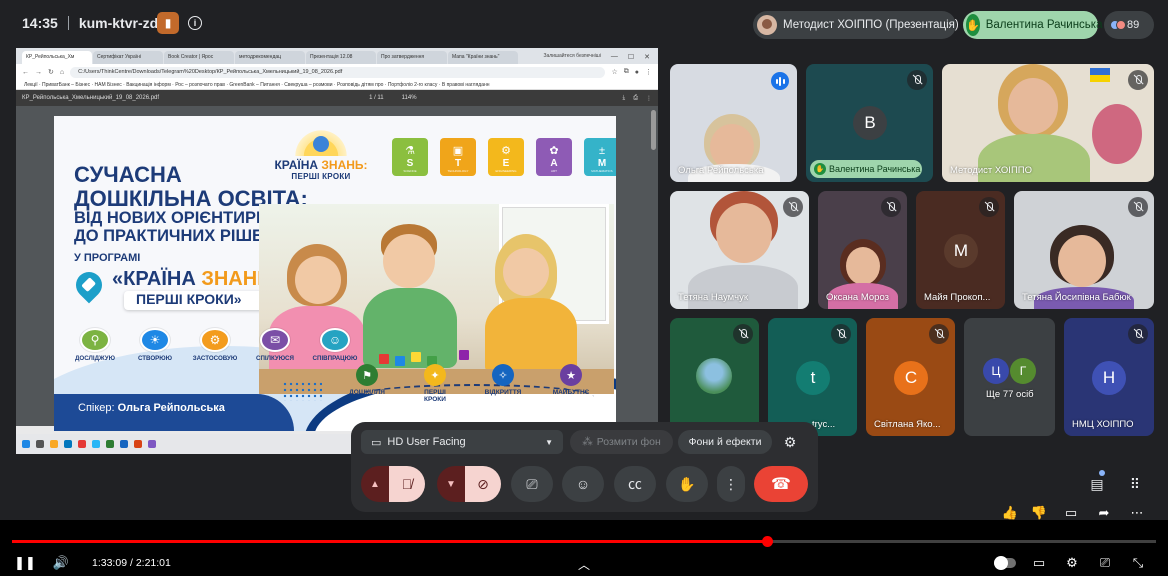 The image size is (1168, 576). Describe the element at coordinates (409, 98) in the screenshot. I see `pdf-zoom: 114%` at that location.